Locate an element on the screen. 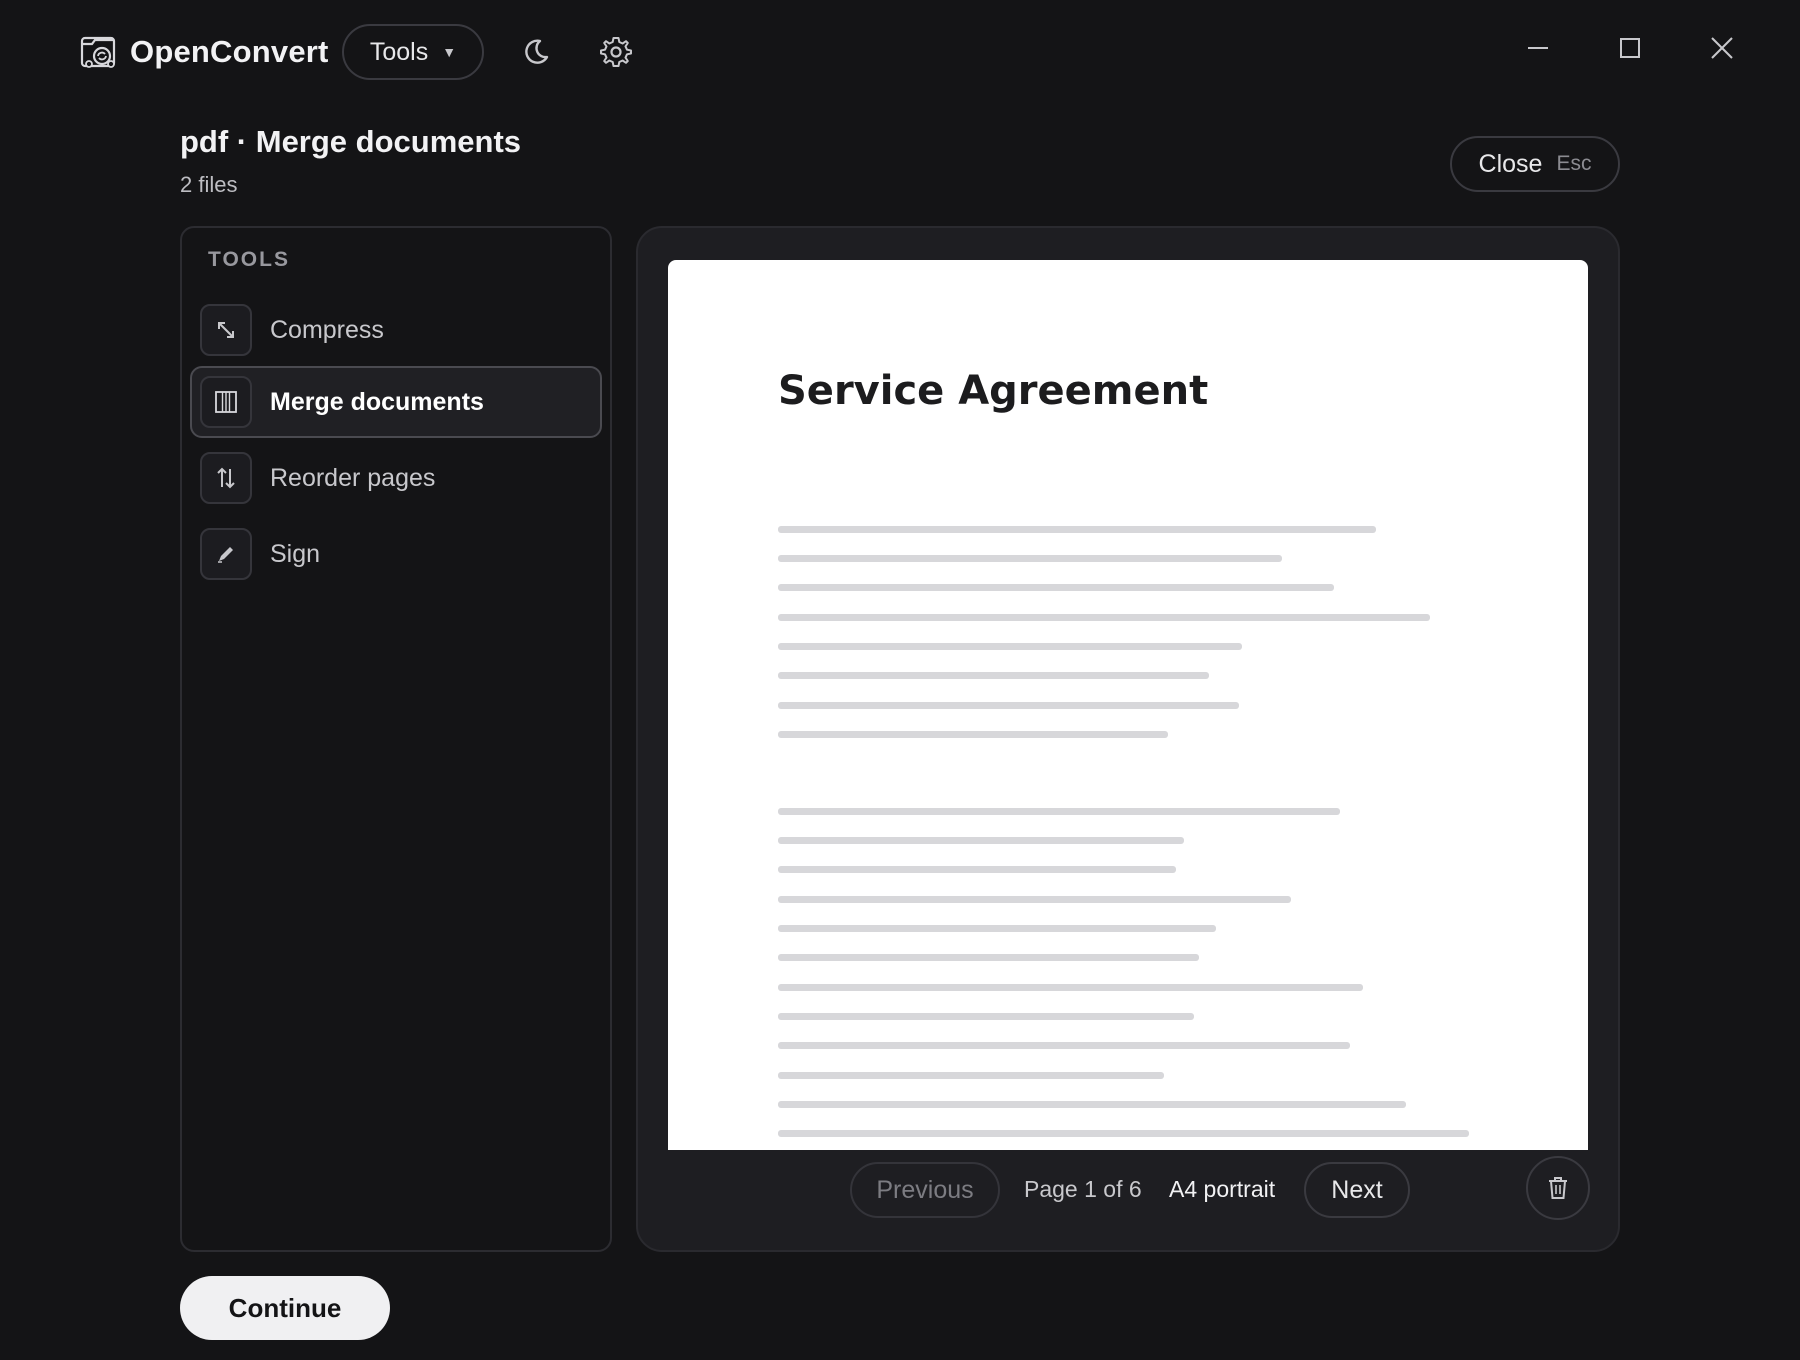  close-icon is located at coordinates (1722, 48).